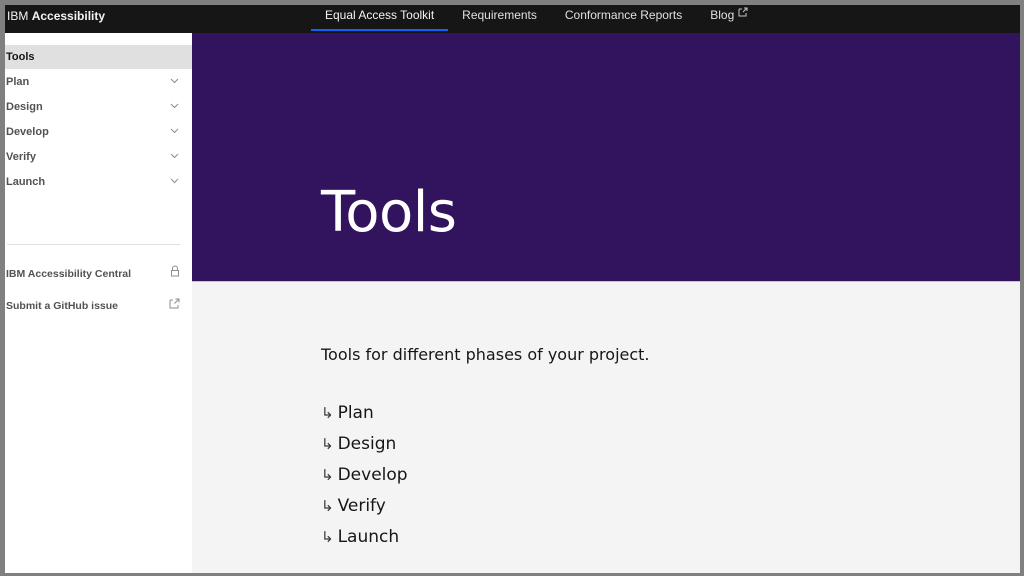 The width and height of the screenshot is (1024, 576). What do you see at coordinates (20, 57) in the screenshot?
I see `sidebar-item-label: Tools` at bounding box center [20, 57].